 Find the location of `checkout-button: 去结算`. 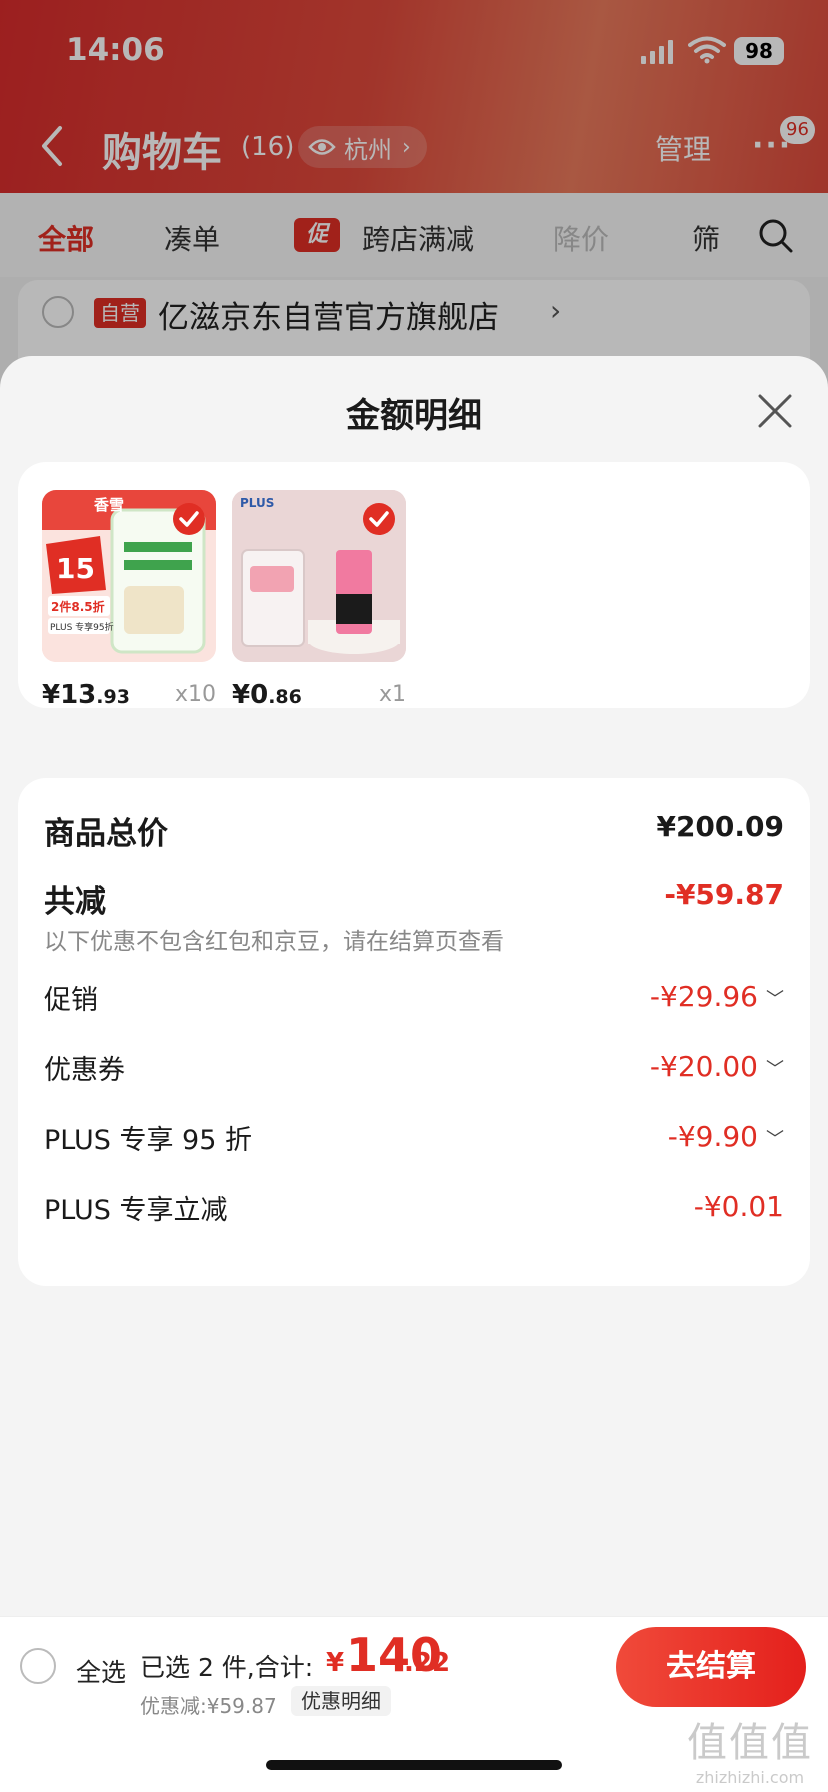

checkout-button: 去结算 is located at coordinates (711, 1667).